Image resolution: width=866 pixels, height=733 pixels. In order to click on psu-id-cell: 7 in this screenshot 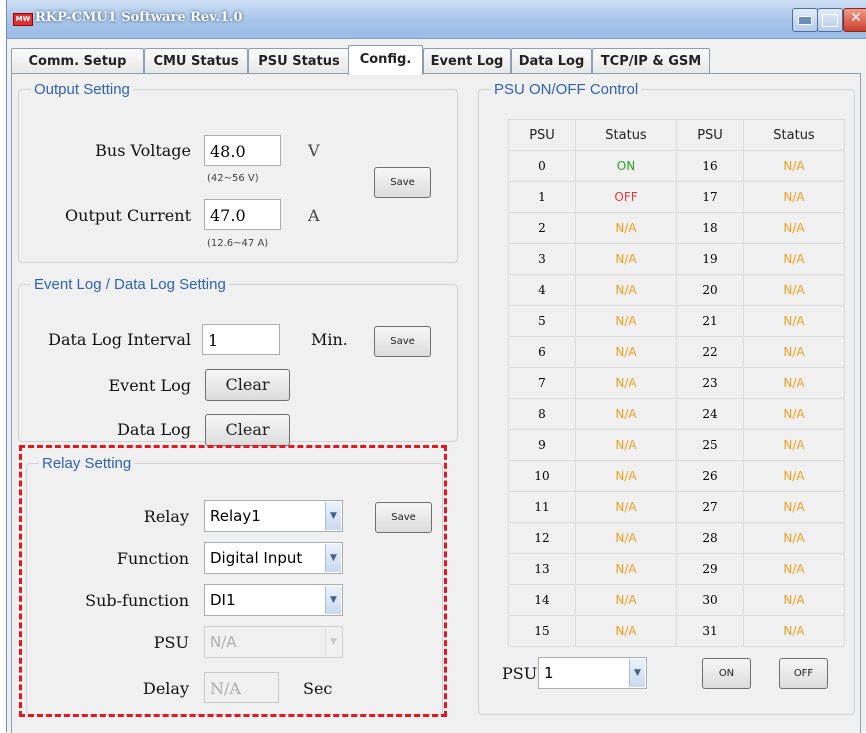, I will do `click(542, 383)`.